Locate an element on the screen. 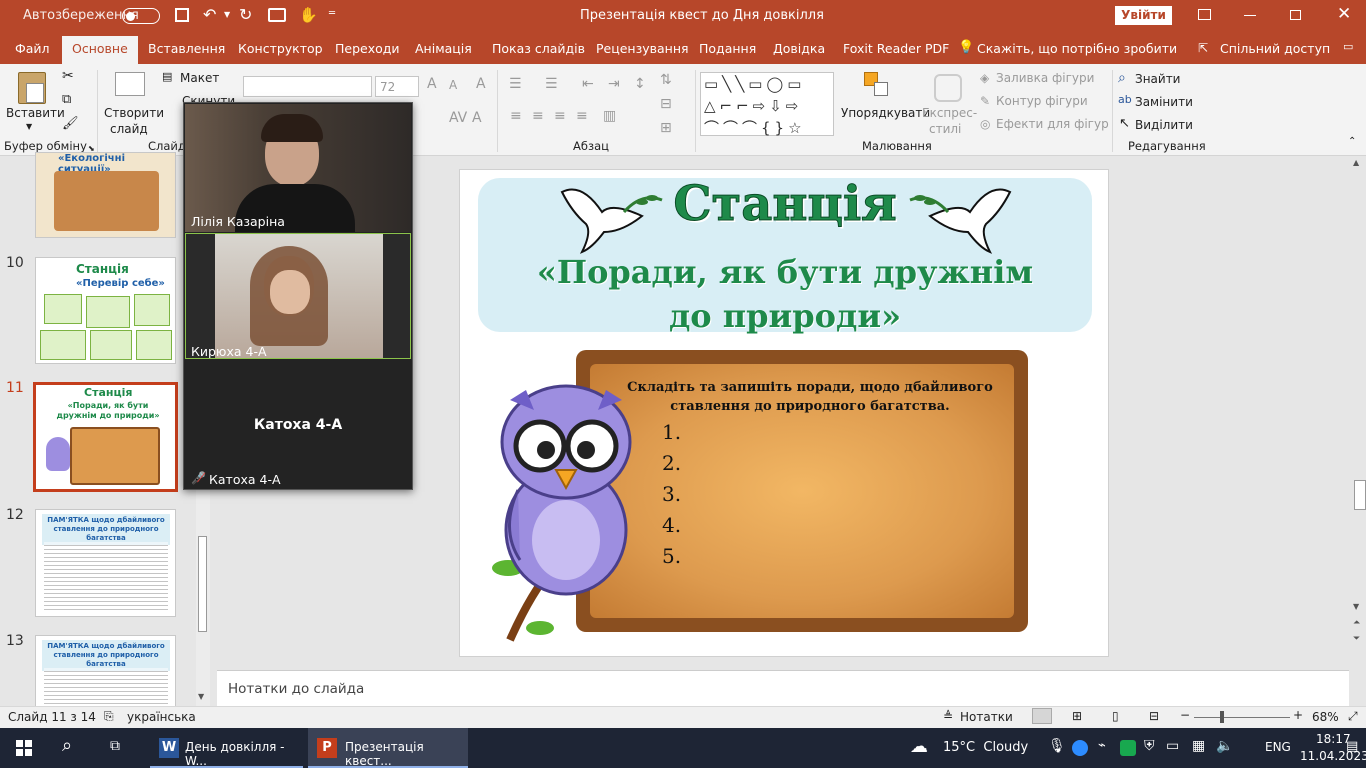  list-item-3: 3. is located at coordinates (671, 494).